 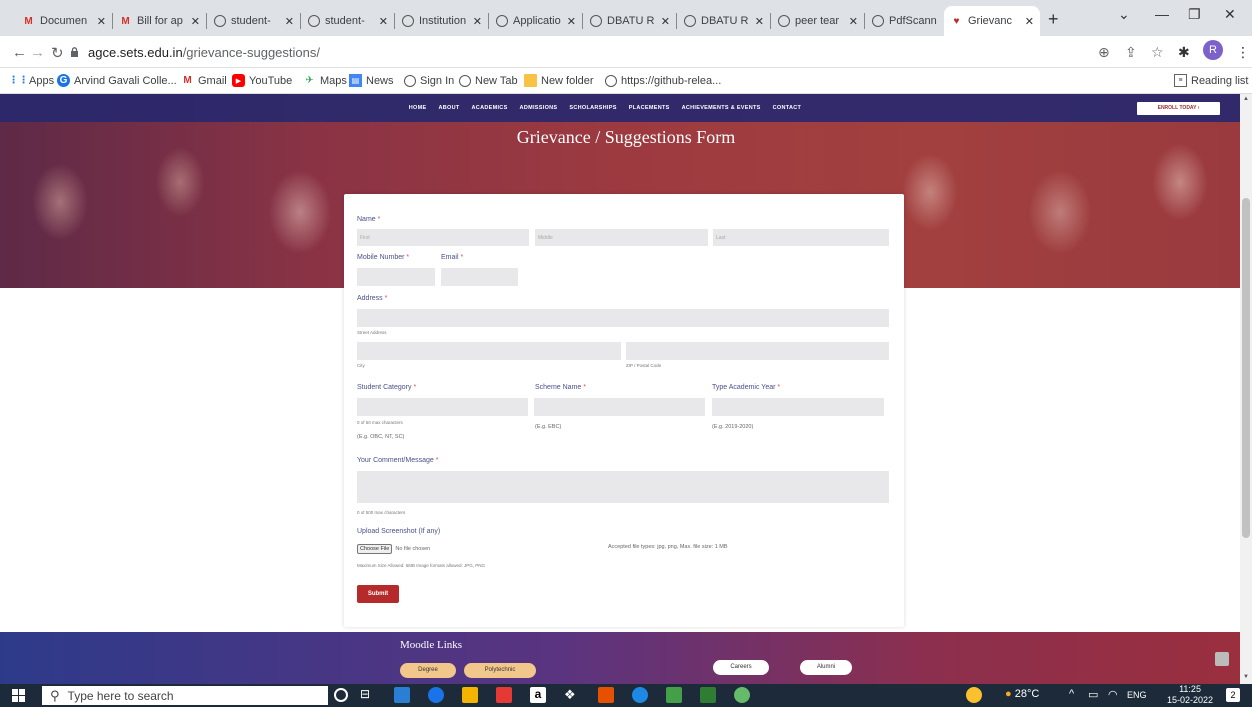 I want to click on nav-contact: CONTACT, so click(x=787, y=108).